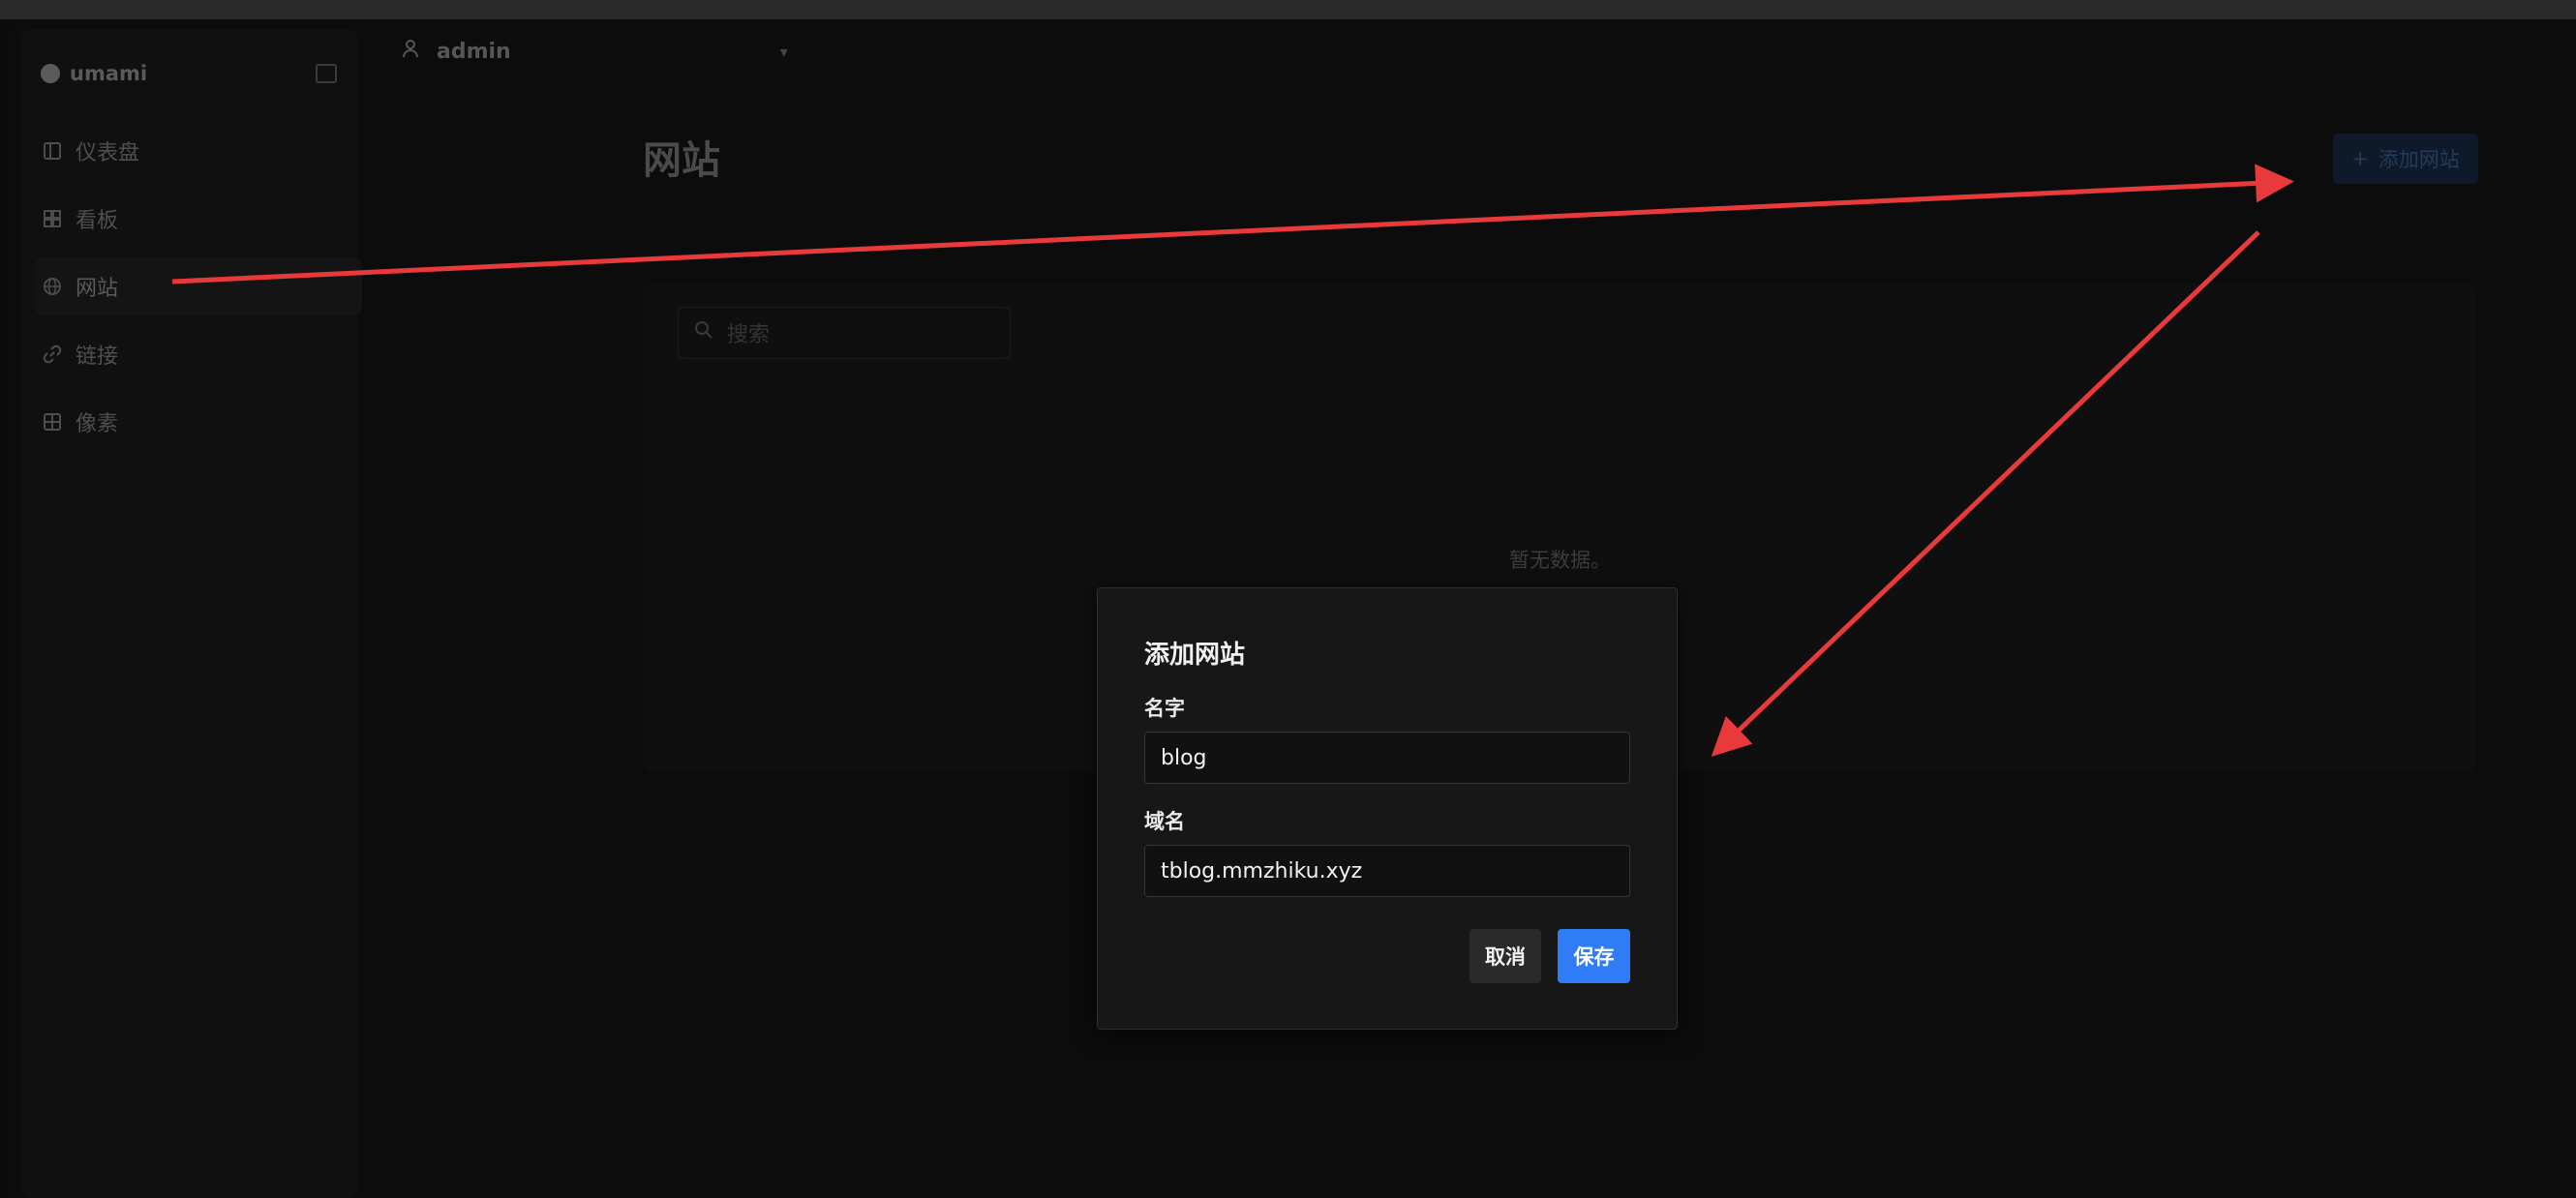 This screenshot has height=1198, width=2576. I want to click on board-icon, so click(52, 219).